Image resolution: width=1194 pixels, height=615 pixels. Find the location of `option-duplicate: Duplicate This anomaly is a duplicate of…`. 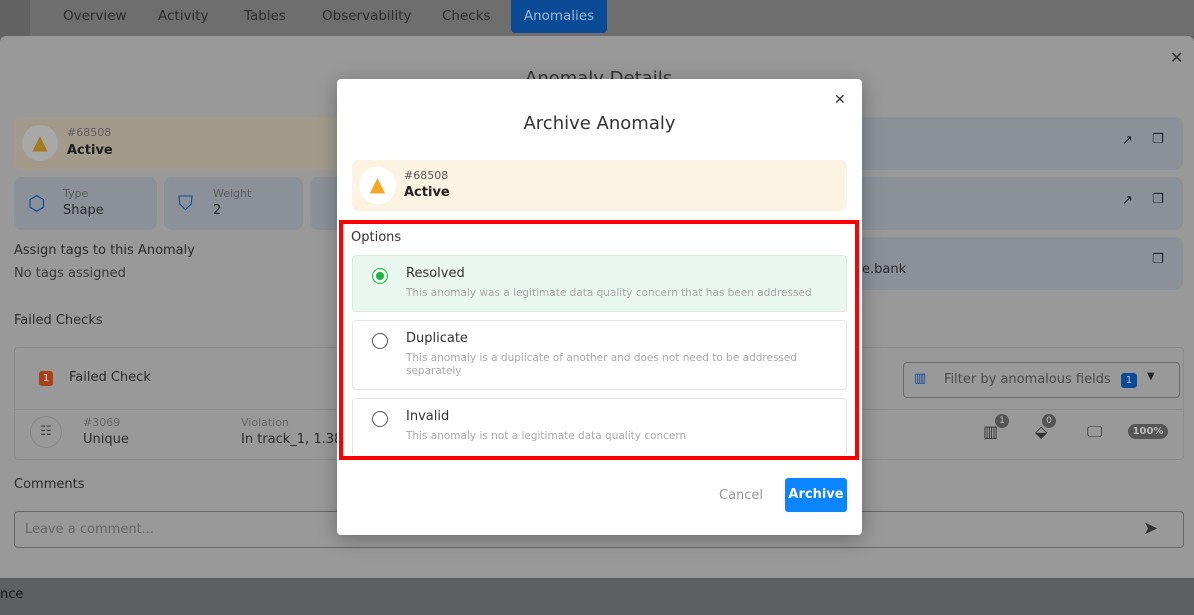

option-duplicate: Duplicate This anomaly is a duplicate of… is located at coordinates (599, 355).